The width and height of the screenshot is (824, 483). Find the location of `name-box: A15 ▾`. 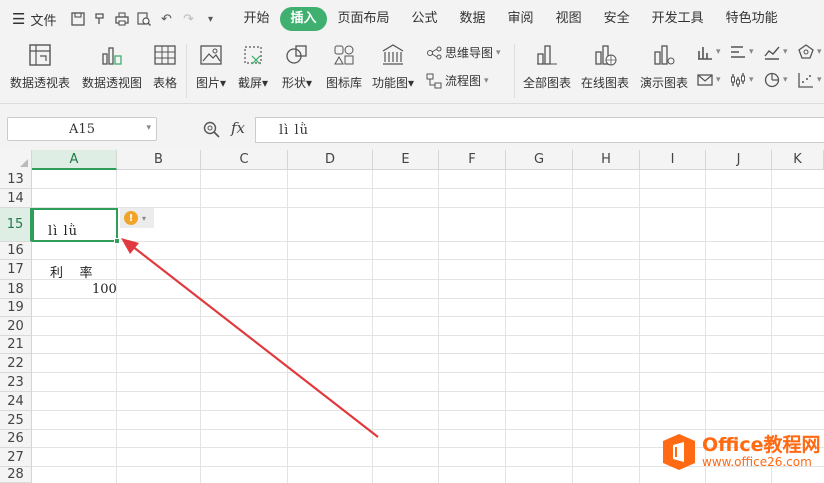

name-box: A15 ▾ is located at coordinates (82, 129).